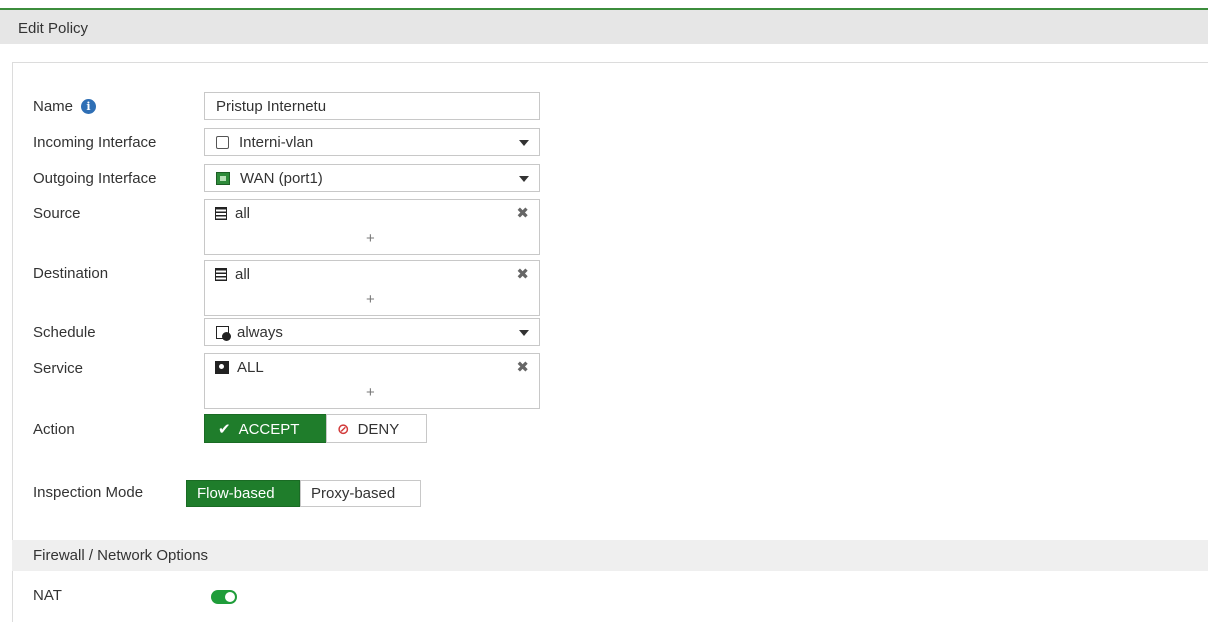 The height and width of the screenshot is (622, 1208). What do you see at coordinates (260, 332) in the screenshot?
I see `schedule-value: always` at bounding box center [260, 332].